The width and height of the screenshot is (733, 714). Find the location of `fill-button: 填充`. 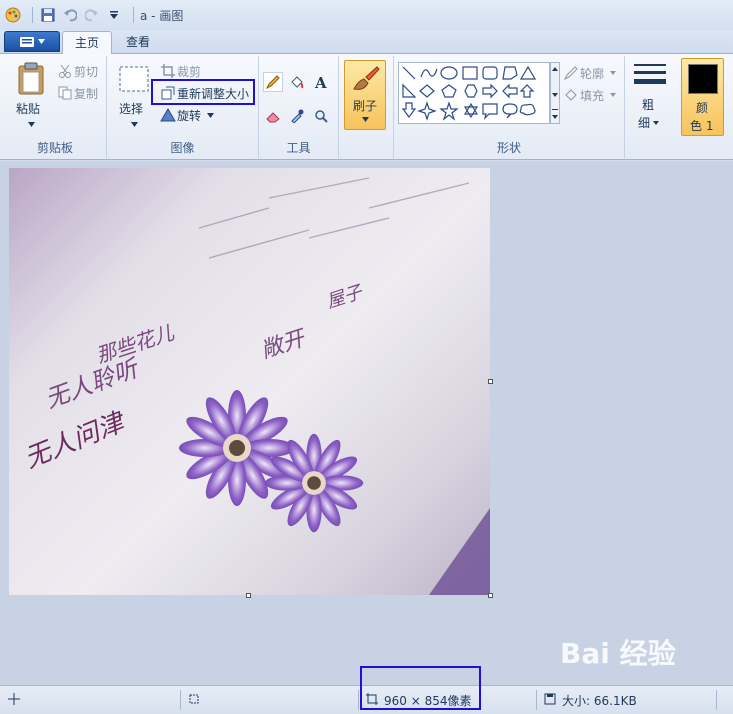

fill-button: 填充 is located at coordinates (592, 95).